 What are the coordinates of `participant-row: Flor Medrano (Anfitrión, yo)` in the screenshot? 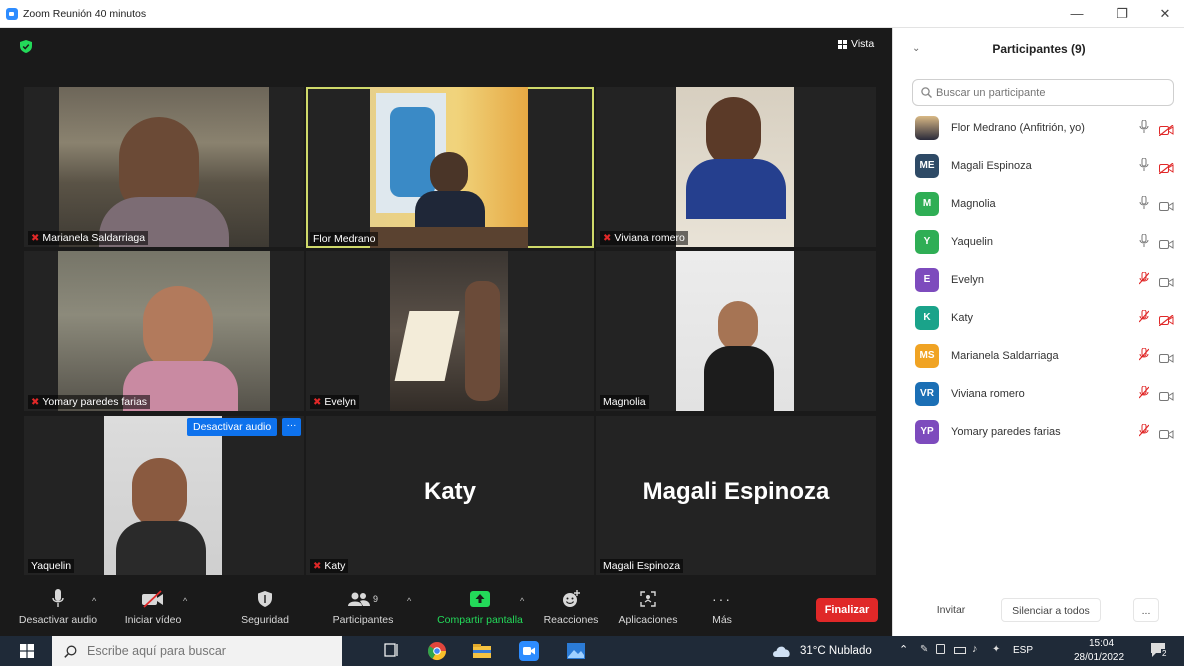 It's located at (1038, 128).